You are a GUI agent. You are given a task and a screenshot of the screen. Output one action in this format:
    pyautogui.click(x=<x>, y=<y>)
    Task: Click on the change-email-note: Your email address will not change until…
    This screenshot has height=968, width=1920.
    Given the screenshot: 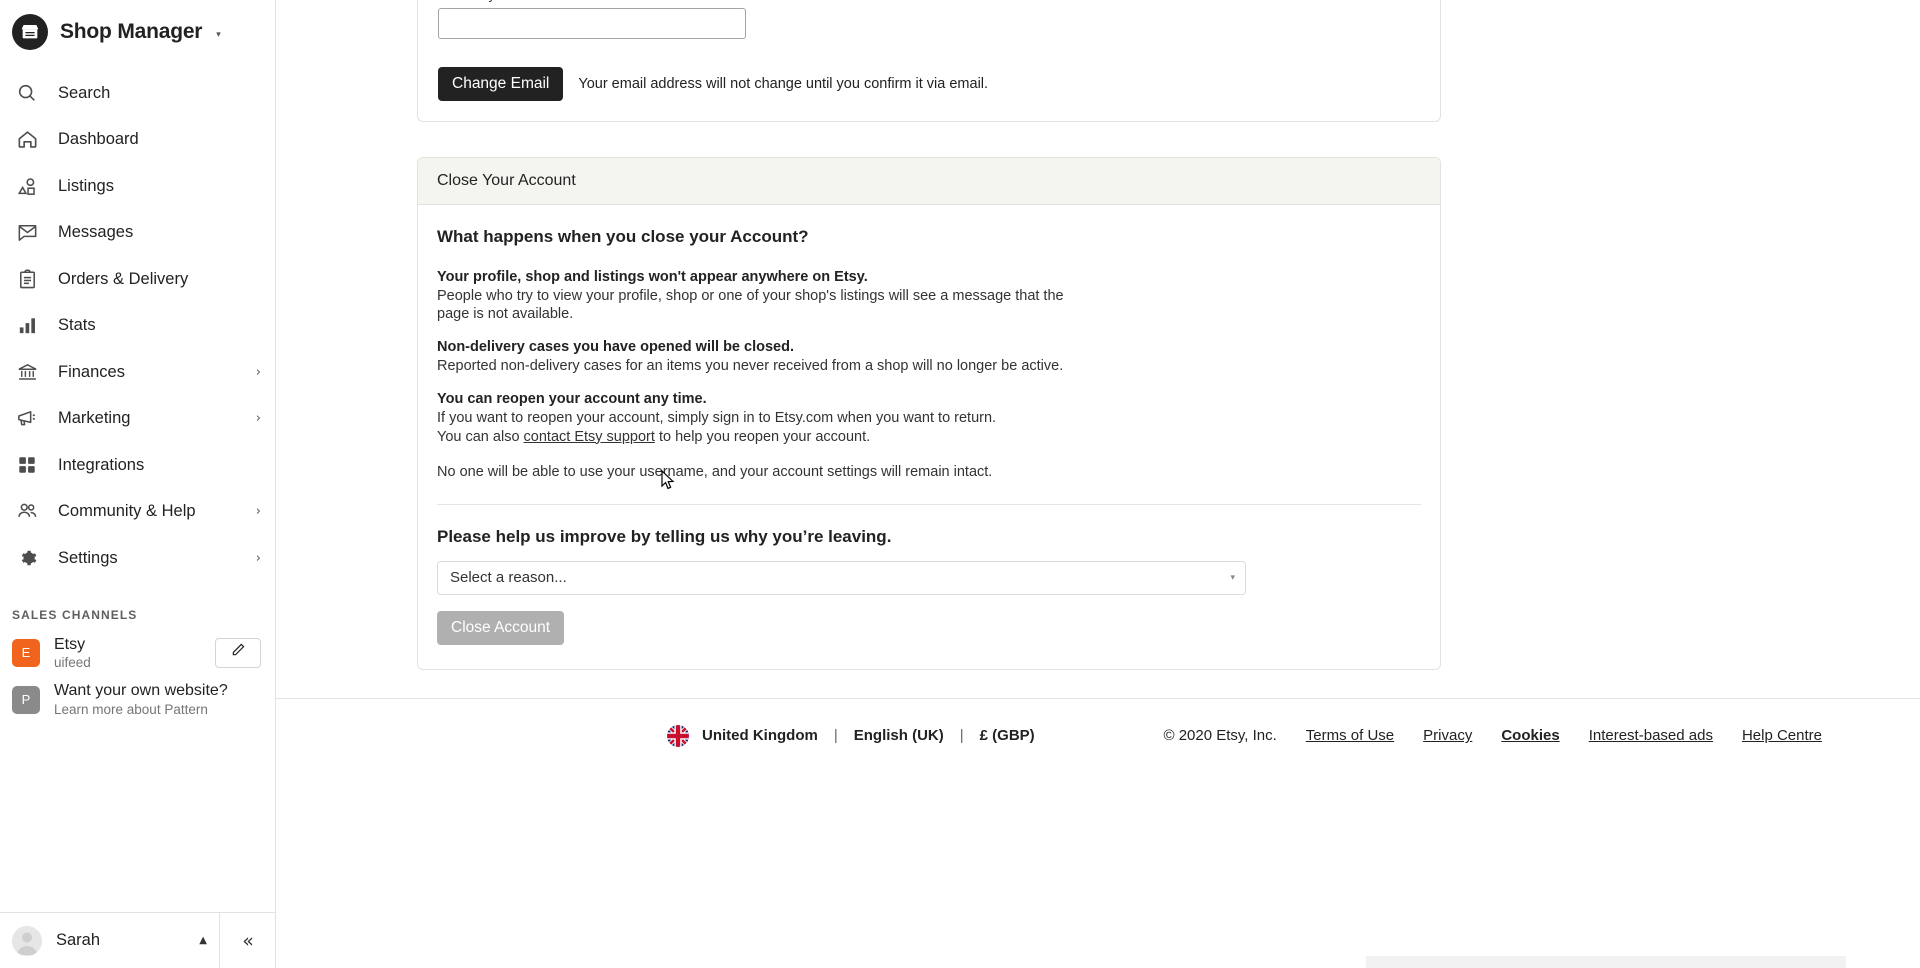 What is the action you would take?
    pyautogui.click(x=783, y=84)
    